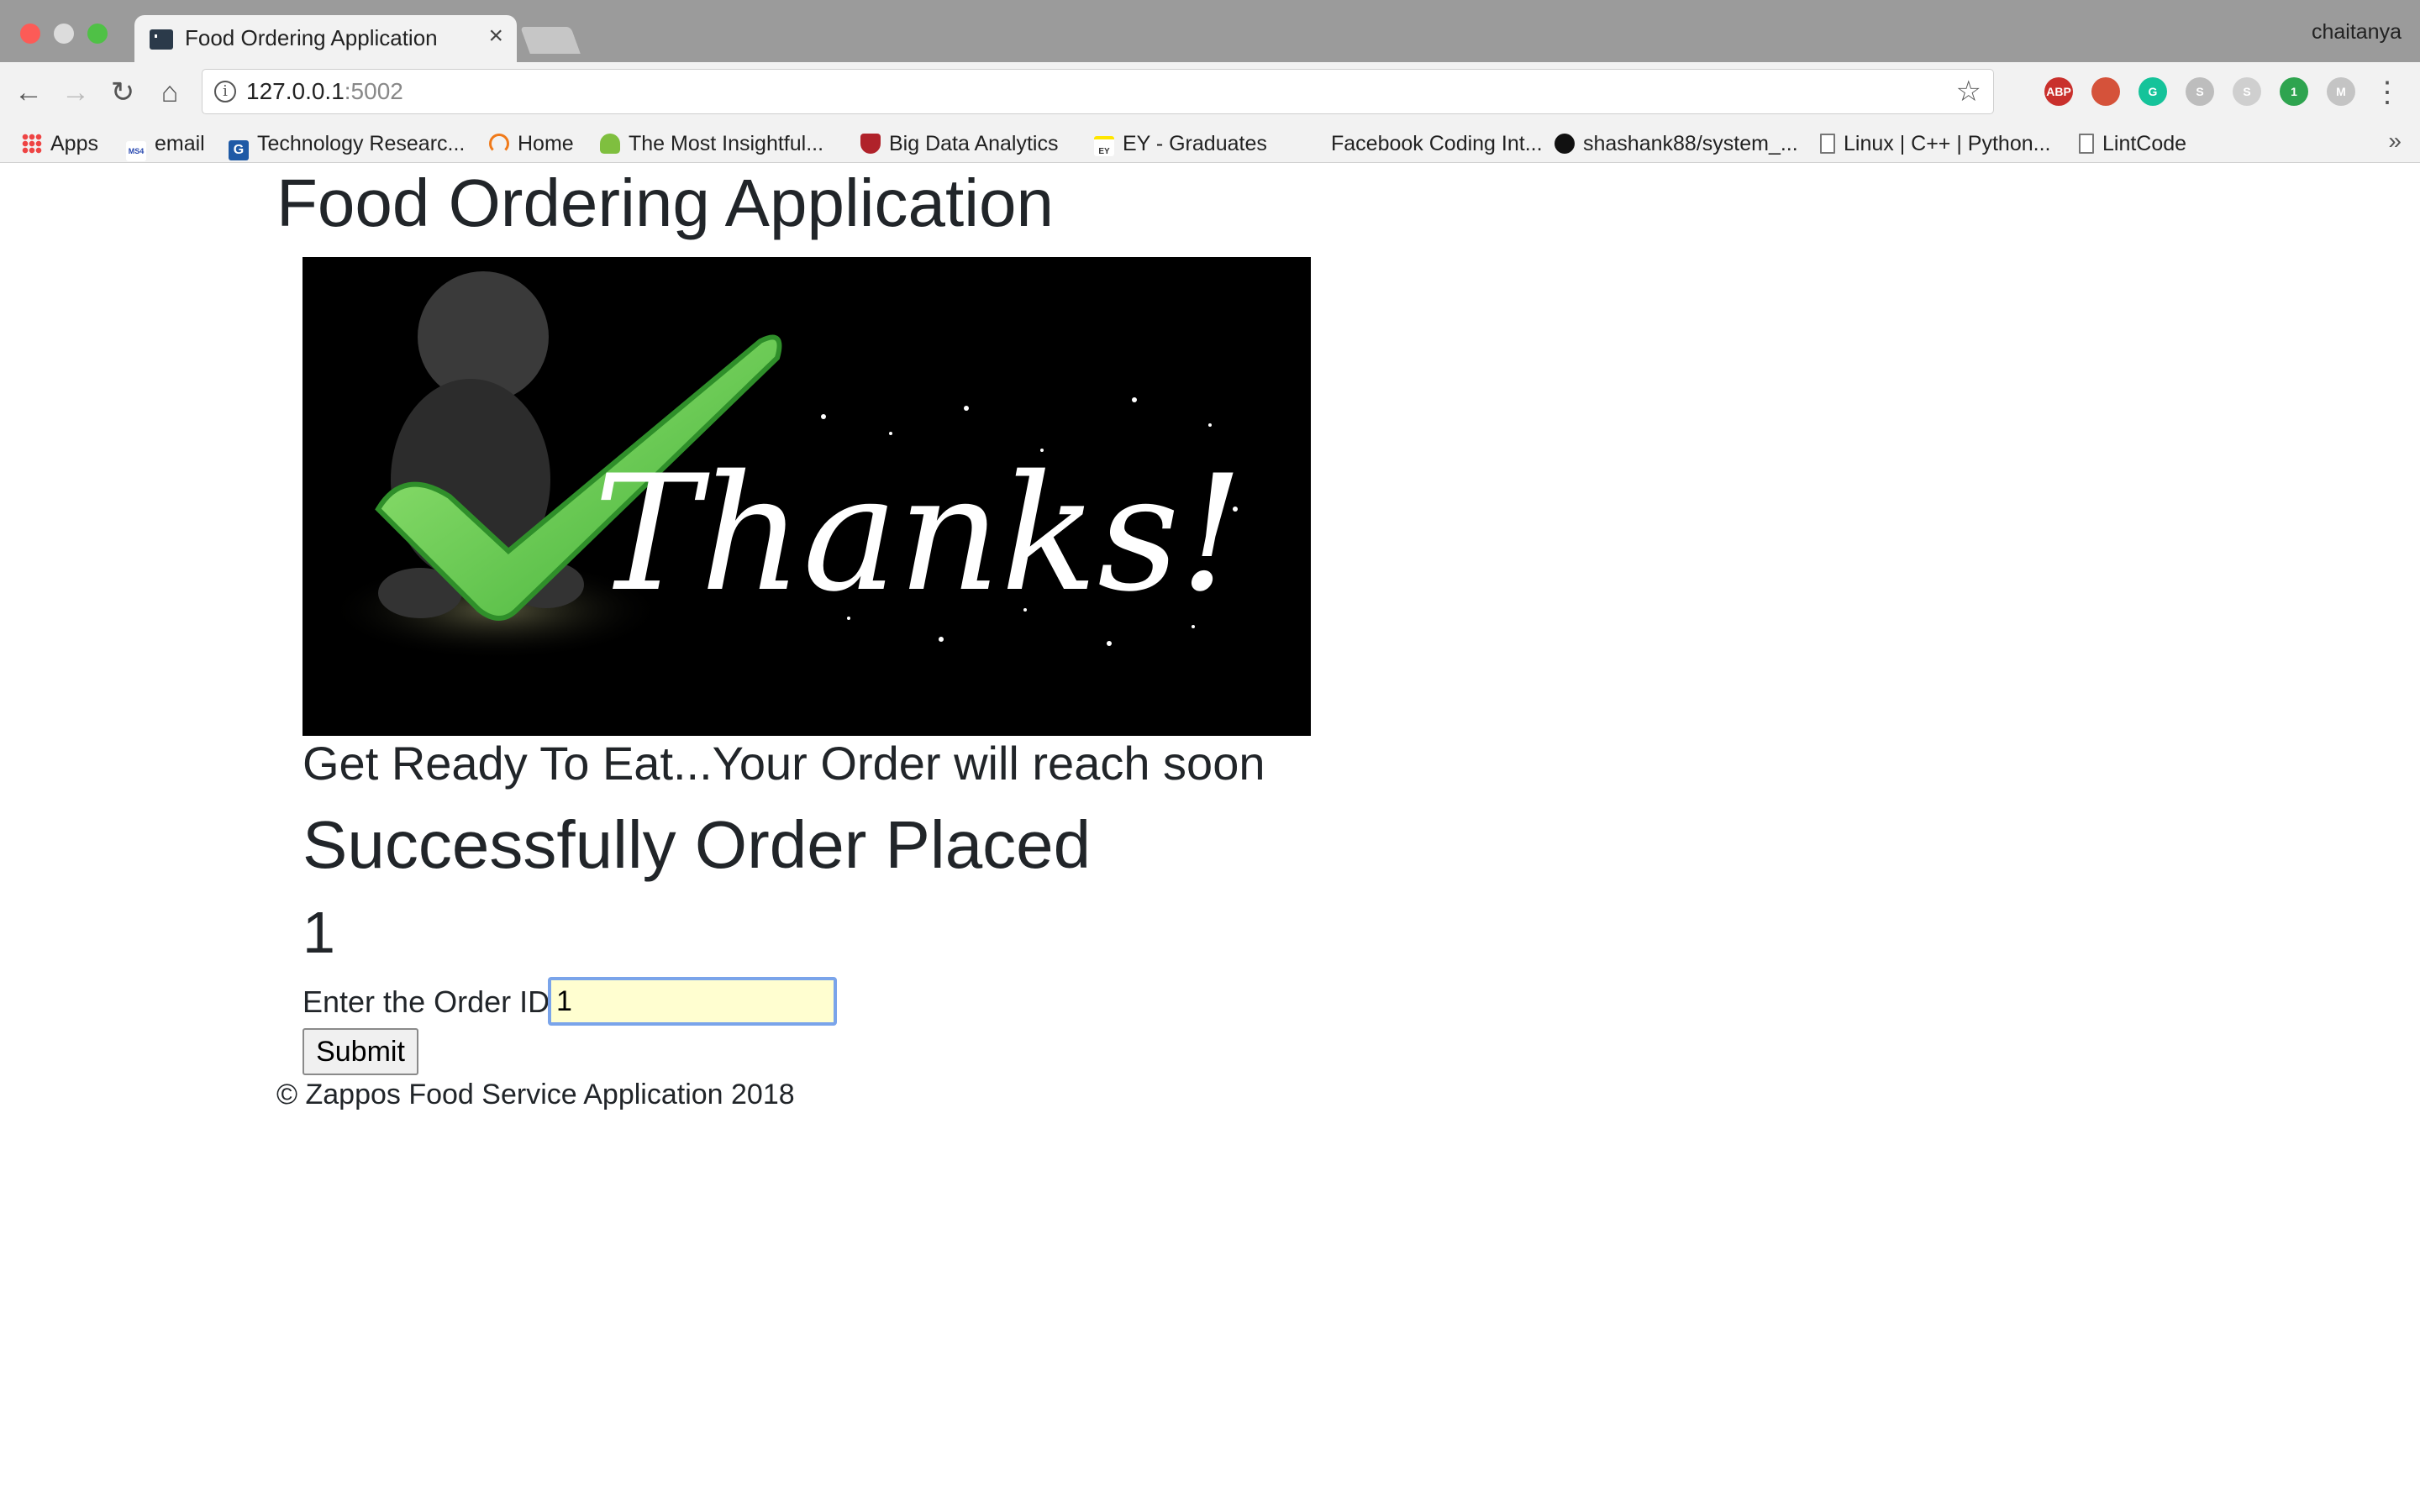 This screenshot has width=2420, height=1512. What do you see at coordinates (2200, 91) in the screenshot?
I see `extension-s-icon: S` at bounding box center [2200, 91].